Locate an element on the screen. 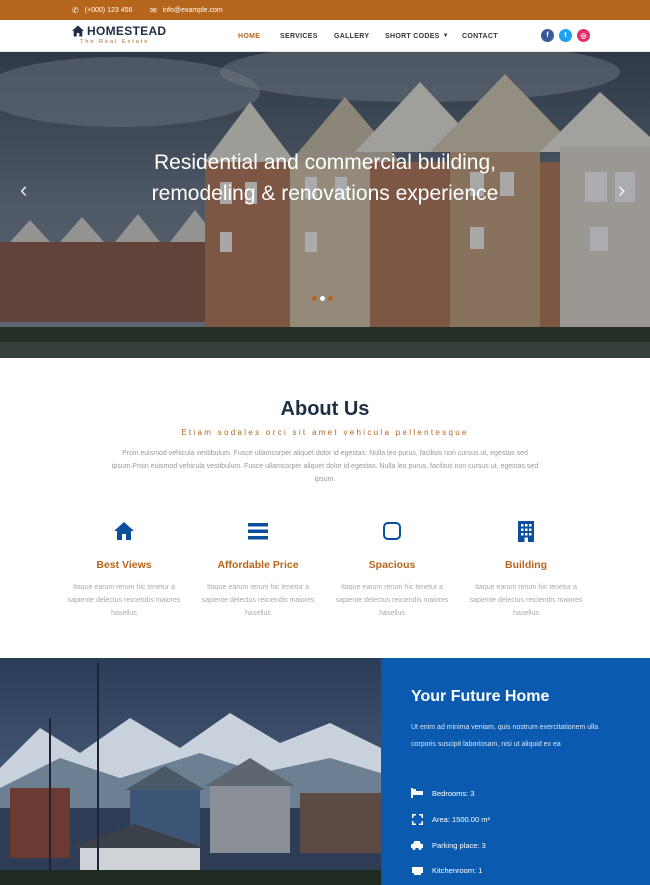  bars-icon is located at coordinates (258, 531).